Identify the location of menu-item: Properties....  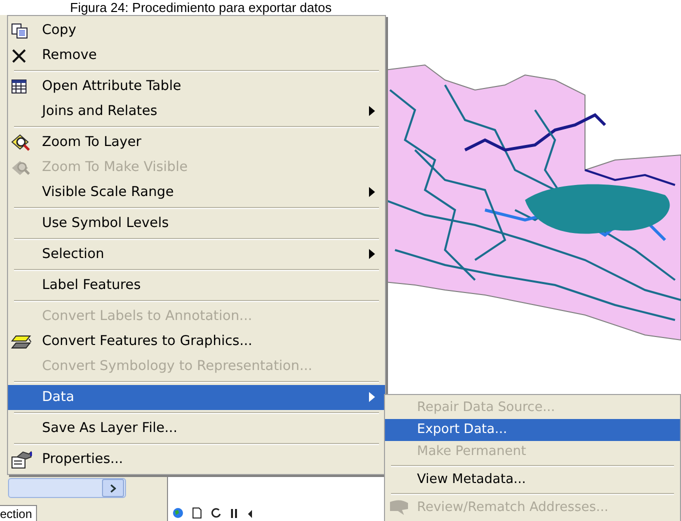
(196, 459).